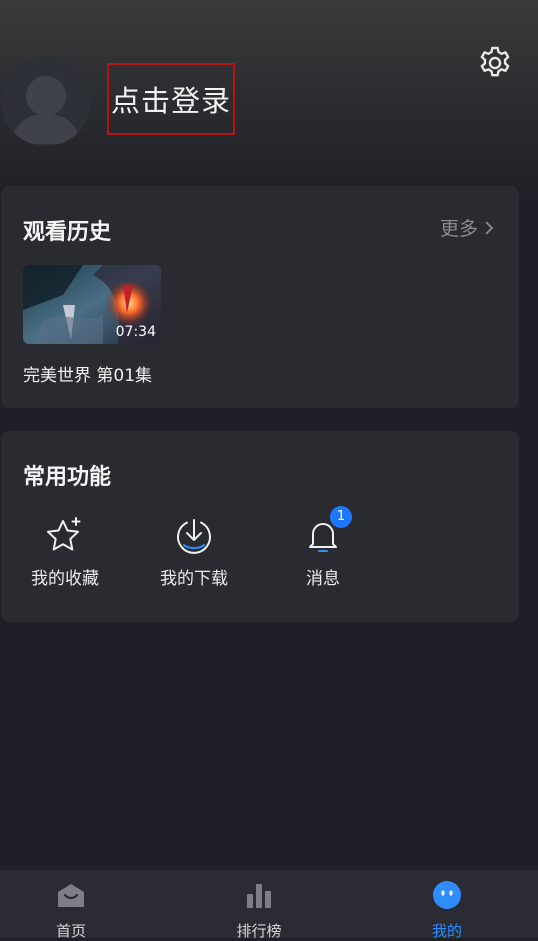 The height and width of the screenshot is (941, 538). I want to click on tab-ranking: 排行榜, so click(259, 905).